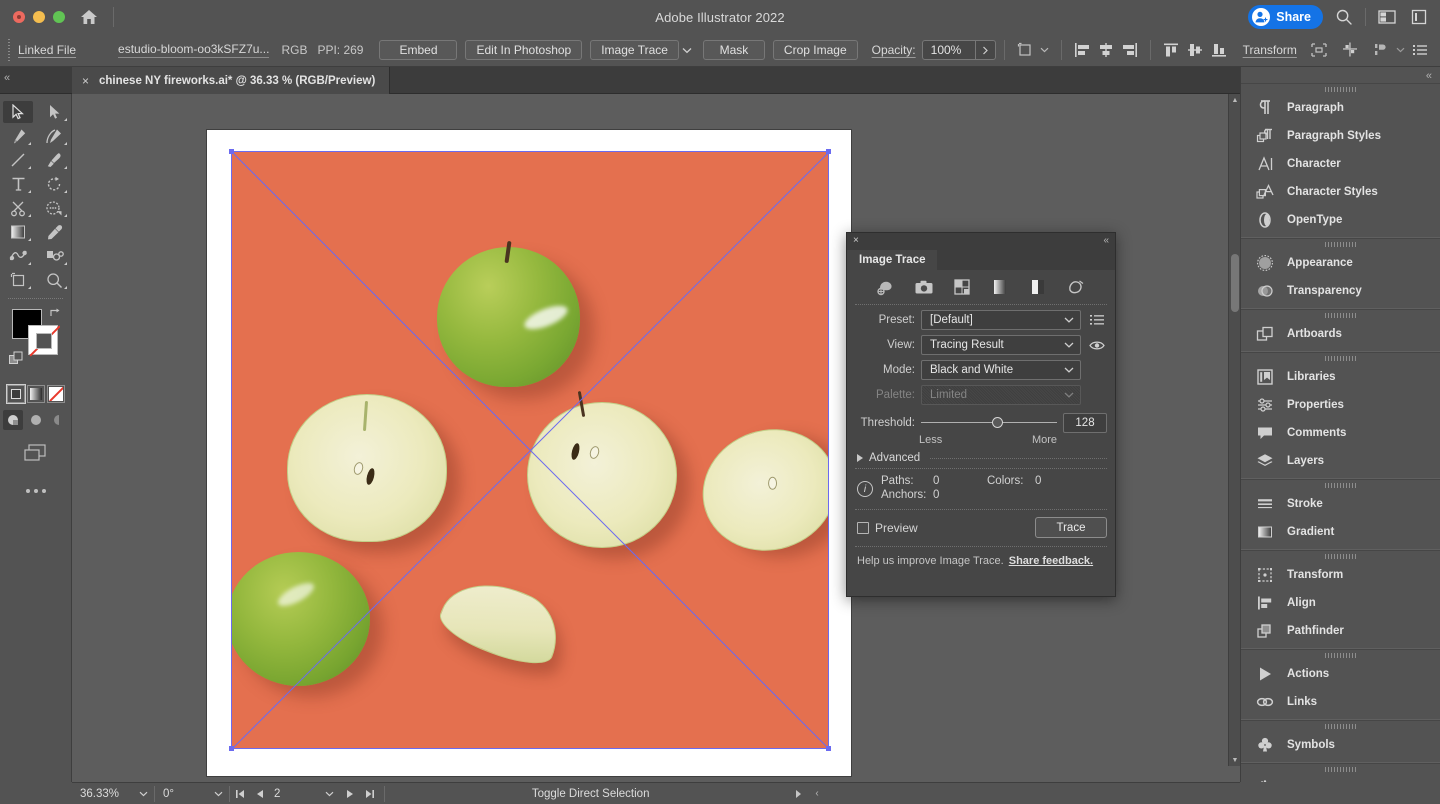 This screenshot has width=1440, height=804. Describe the element at coordinates (1340, 377) in the screenshot. I see `dock-item-libraries: Libraries` at that location.